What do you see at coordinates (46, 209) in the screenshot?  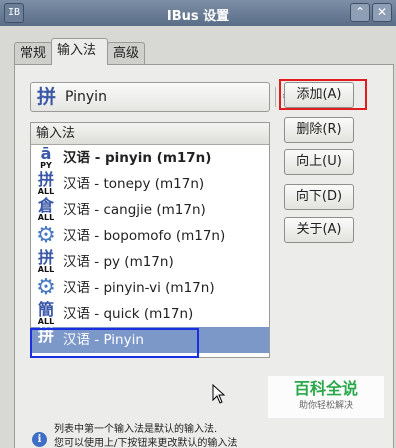 I see `cangjie-icon: 倉 ALL` at bounding box center [46, 209].